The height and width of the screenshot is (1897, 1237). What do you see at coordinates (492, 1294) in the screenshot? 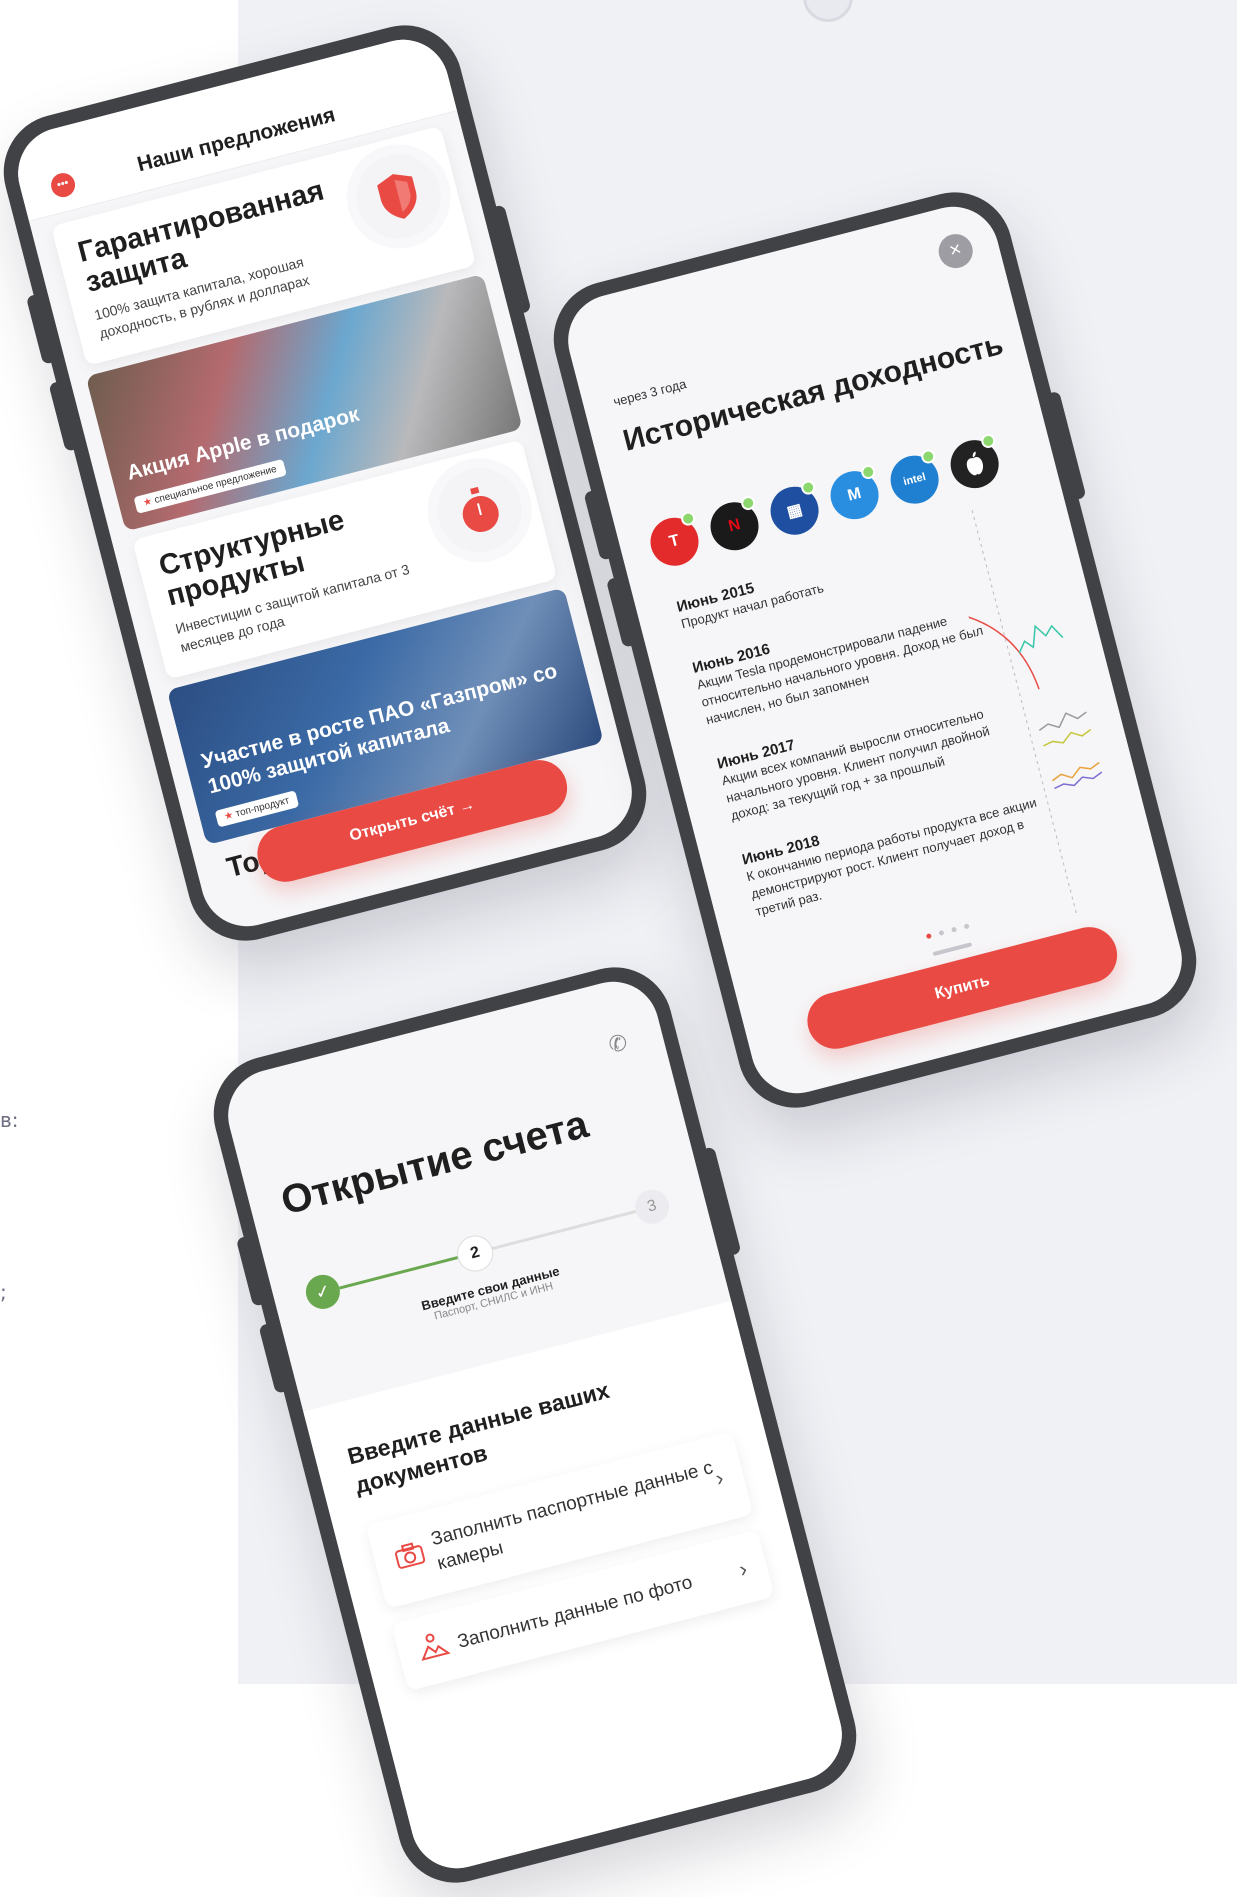
I see `step-label: Введите свои данные Паспорт, СНИЛС и ИНН` at bounding box center [492, 1294].